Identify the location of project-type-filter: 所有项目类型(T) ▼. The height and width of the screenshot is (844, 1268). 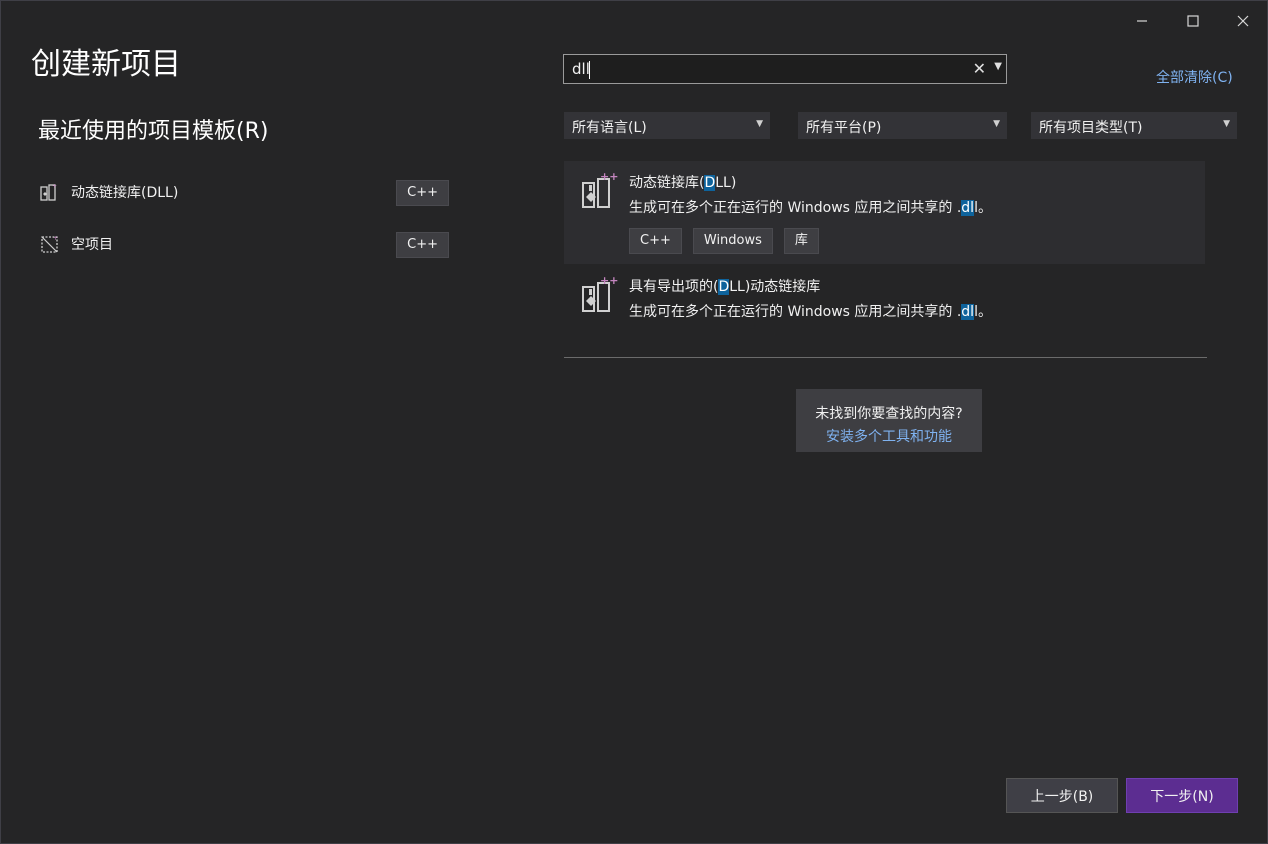
(1134, 125).